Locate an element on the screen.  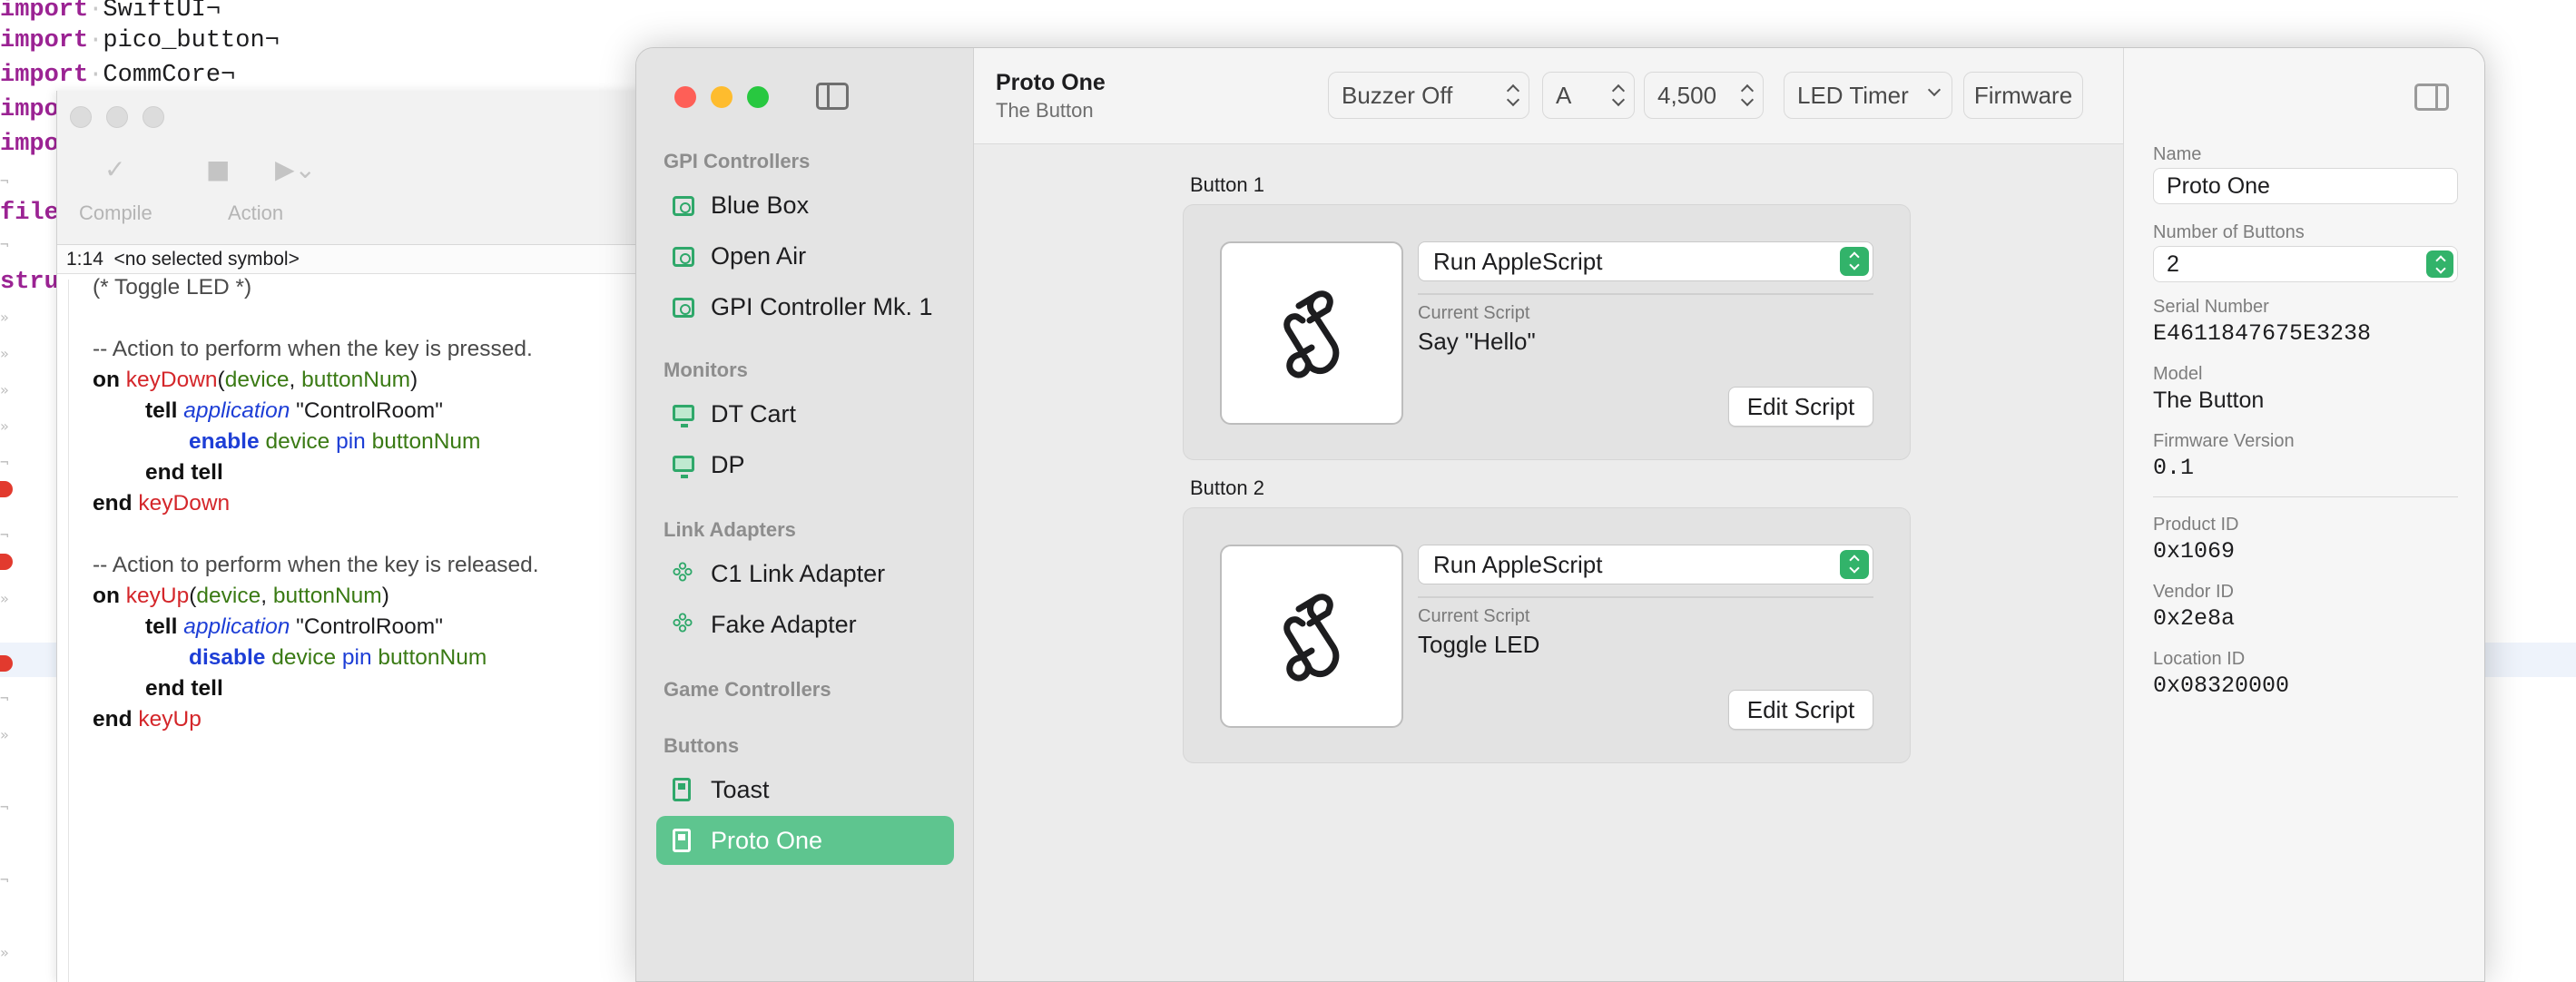
sidebar-section-buttons: Buttons is located at coordinates (702, 745).